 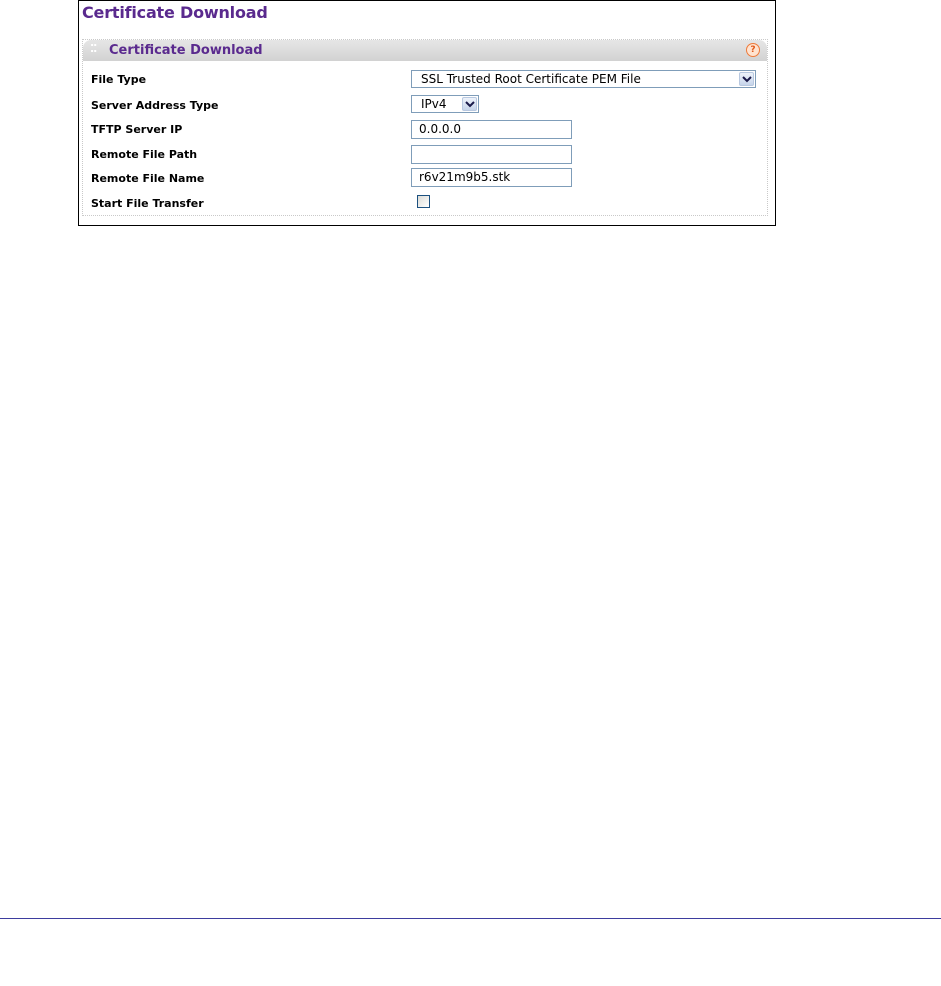 I want to click on tftp-server-ip-label: TFTP Server IP, so click(x=137, y=129).